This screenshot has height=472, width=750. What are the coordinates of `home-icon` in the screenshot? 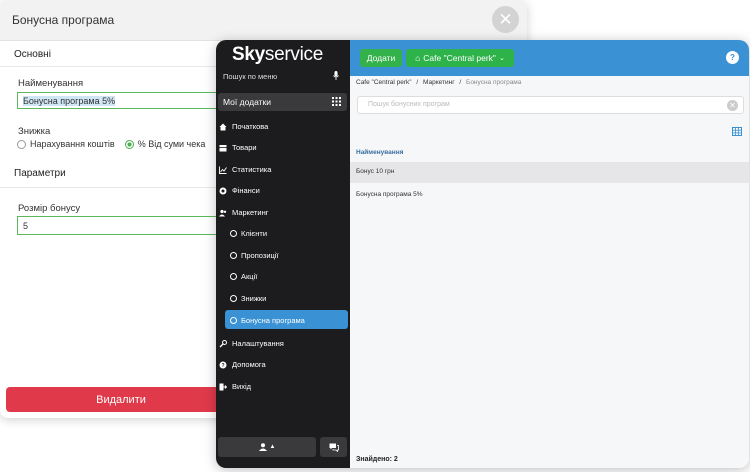 It's located at (223, 126).